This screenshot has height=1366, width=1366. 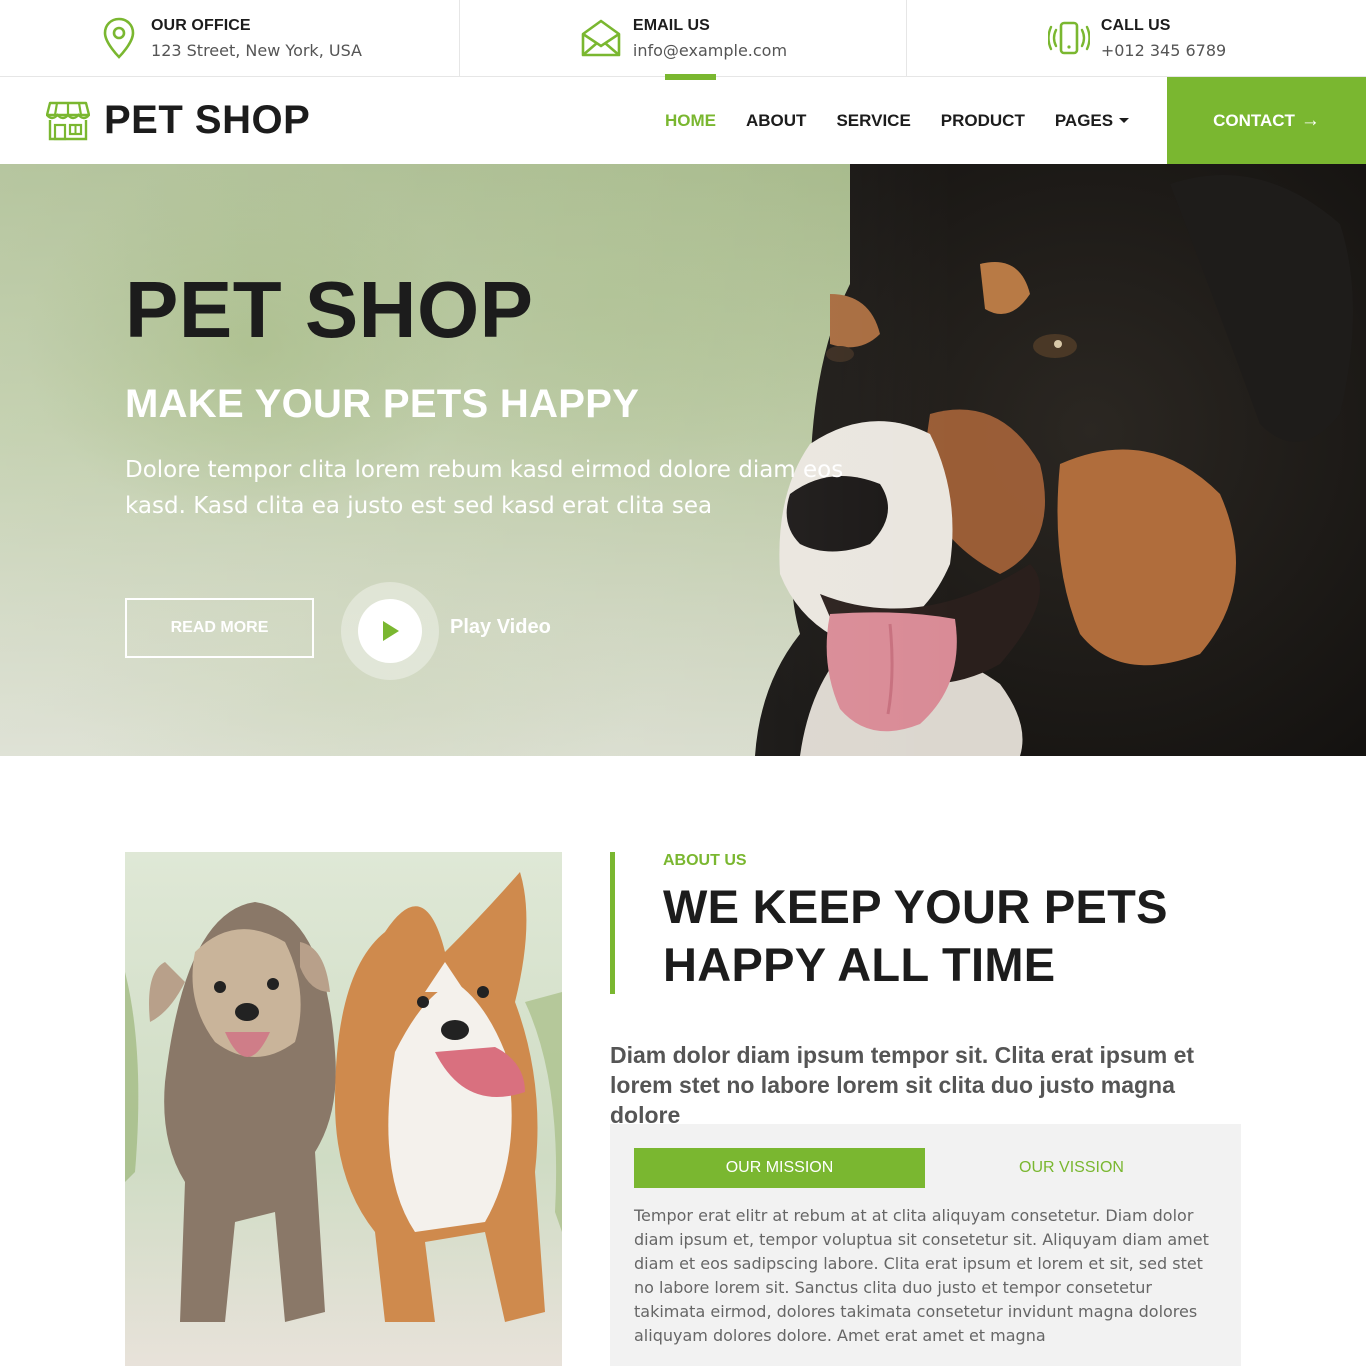 I want to click on hero-subtitle: MAKE YOUR PETS HAPPY, so click(x=382, y=404).